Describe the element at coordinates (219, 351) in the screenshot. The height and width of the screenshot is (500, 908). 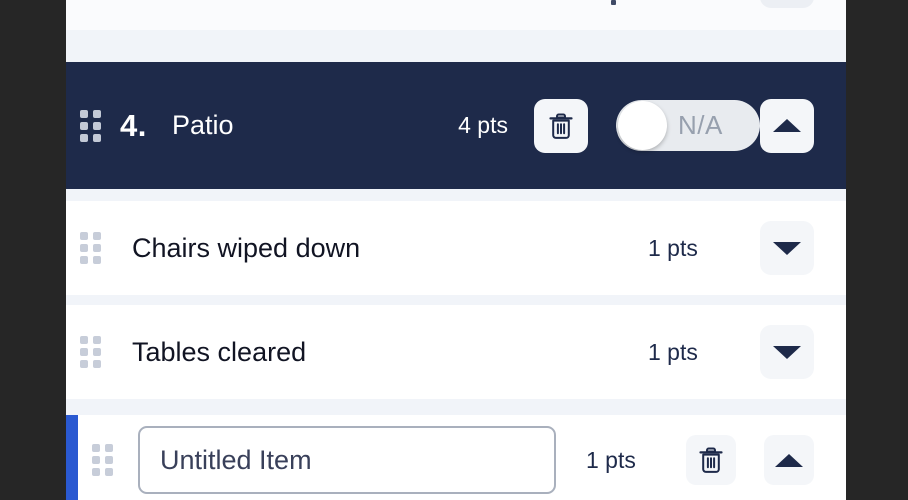
I see `item-title: Tables cleared` at that location.